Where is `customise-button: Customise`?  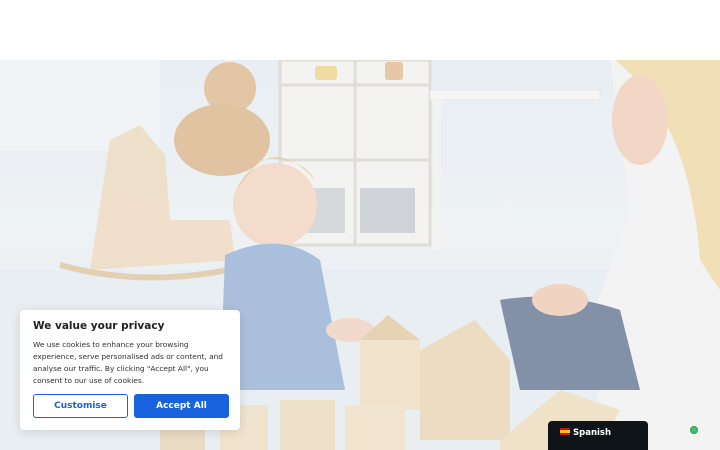 customise-button: Customise is located at coordinates (80, 406).